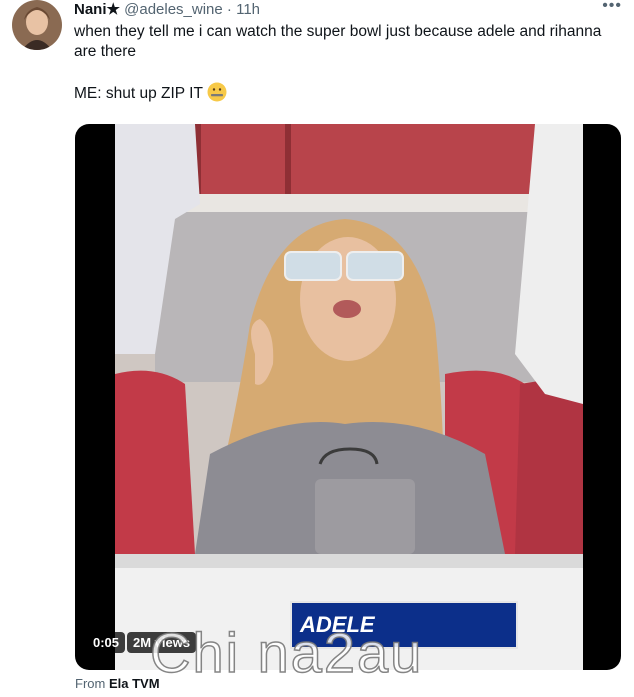 This screenshot has width=634, height=697. I want to click on more-horizontal-icon: •••, so click(612, 8).